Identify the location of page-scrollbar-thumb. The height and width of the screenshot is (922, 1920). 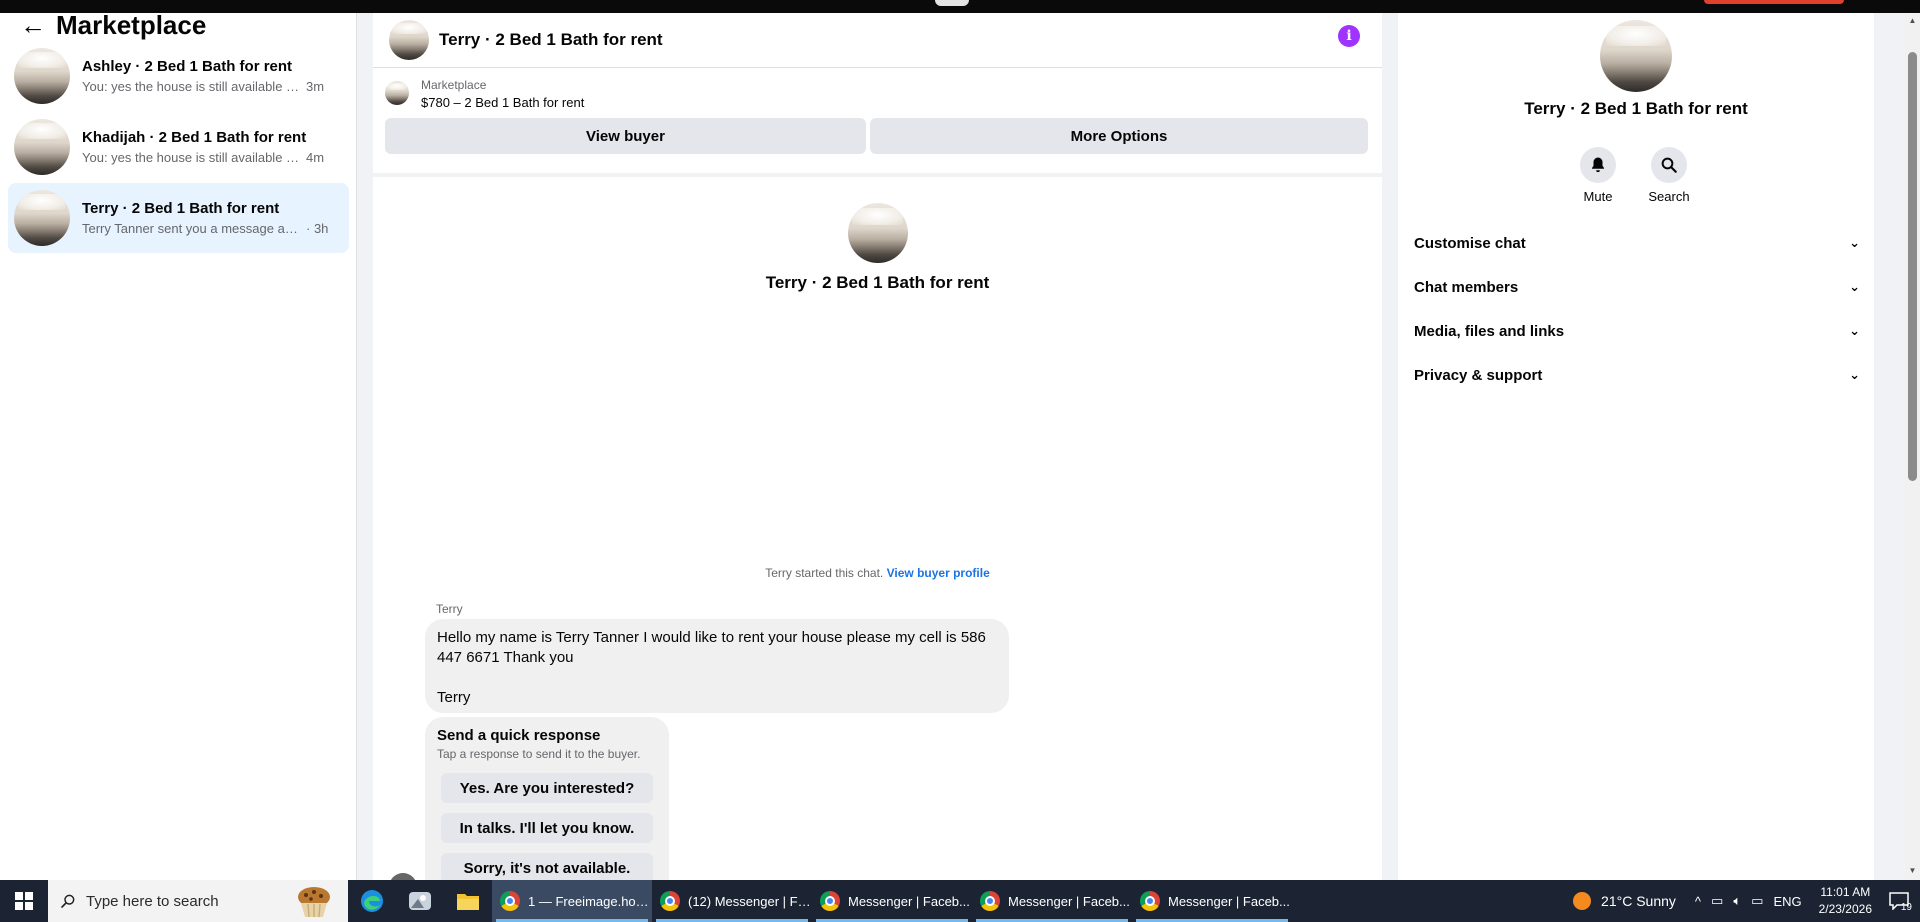
(1912, 266).